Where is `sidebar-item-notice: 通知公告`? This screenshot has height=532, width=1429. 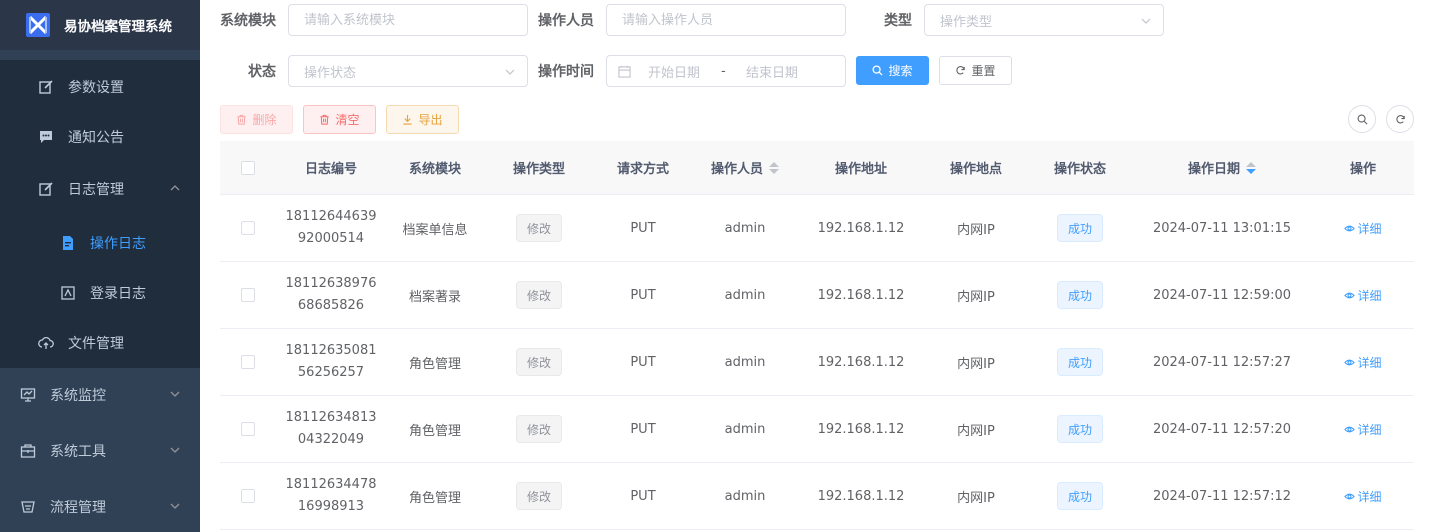
sidebar-item-notice: 通知公告 is located at coordinates (100, 137).